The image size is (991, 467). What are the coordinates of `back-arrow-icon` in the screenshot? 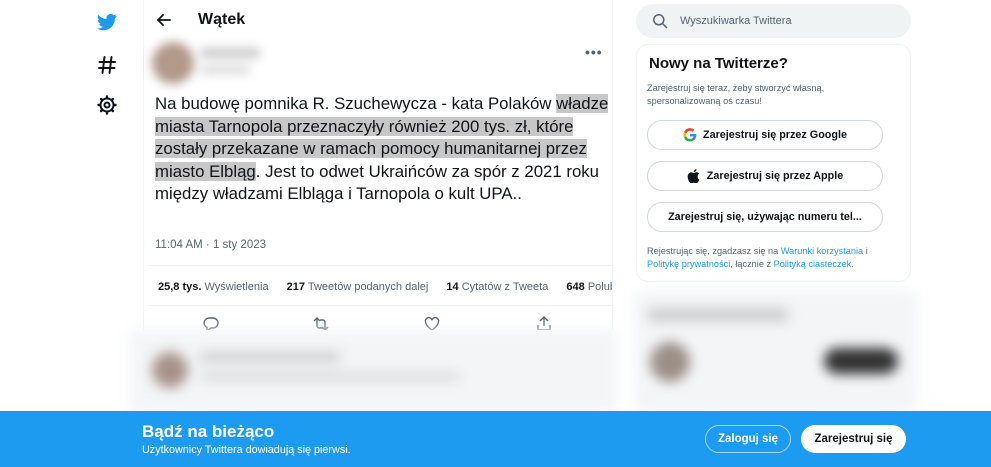 It's located at (164, 20).